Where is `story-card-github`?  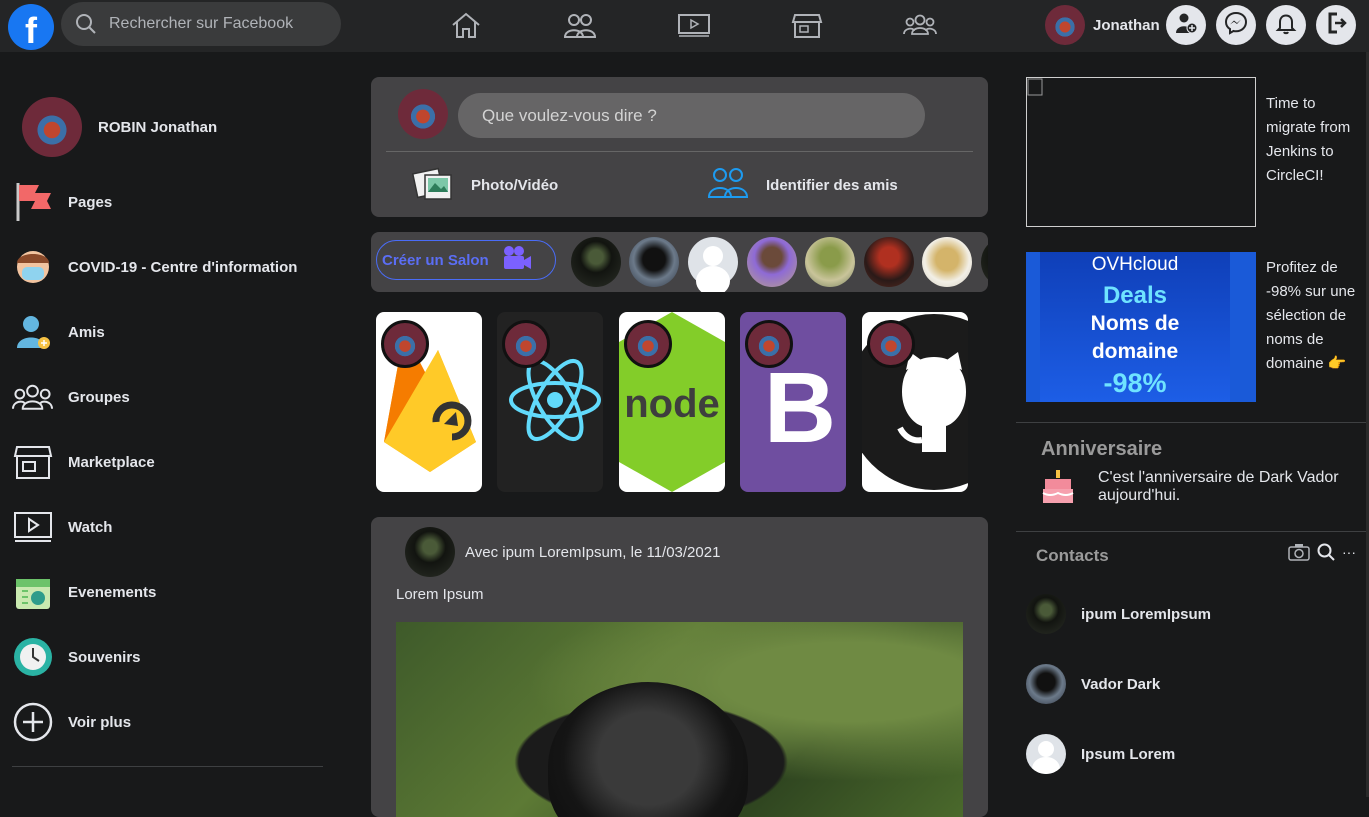 story-card-github is located at coordinates (915, 402).